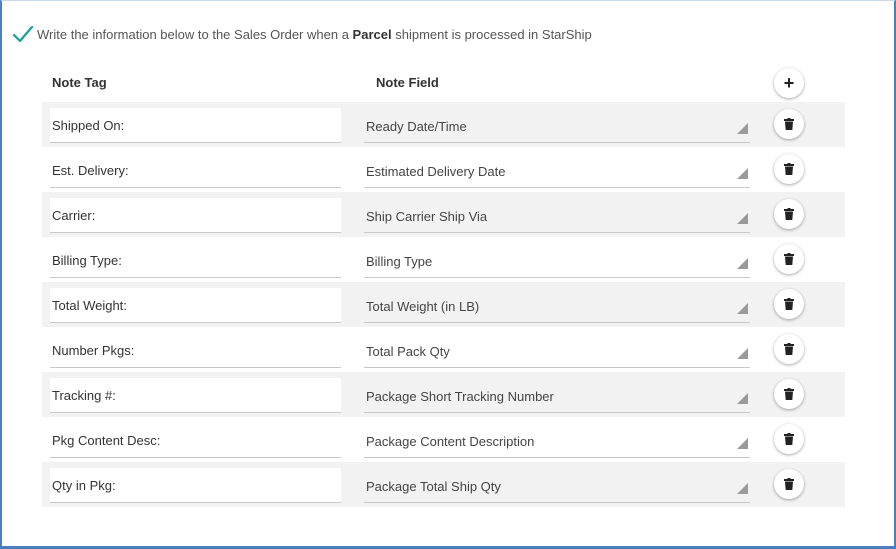  I want to click on note-field-select: Package Content Description, so click(557, 440).